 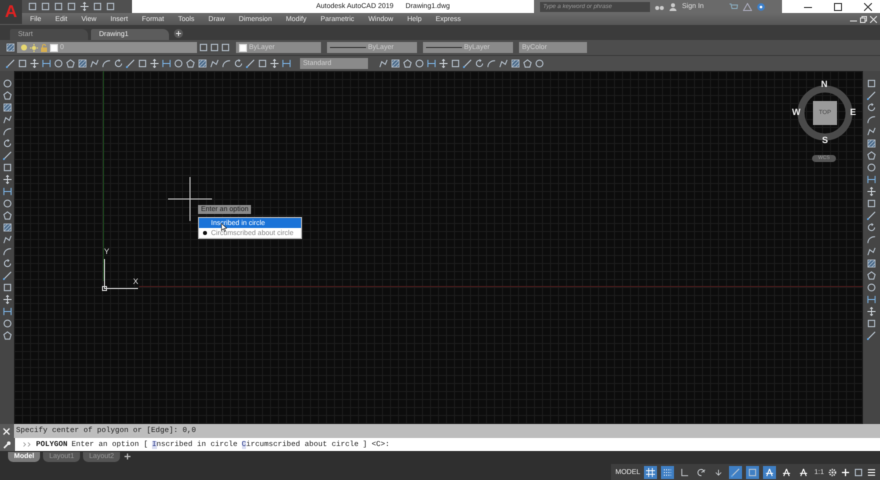 I want to click on new-tab-icon, so click(x=178, y=33).